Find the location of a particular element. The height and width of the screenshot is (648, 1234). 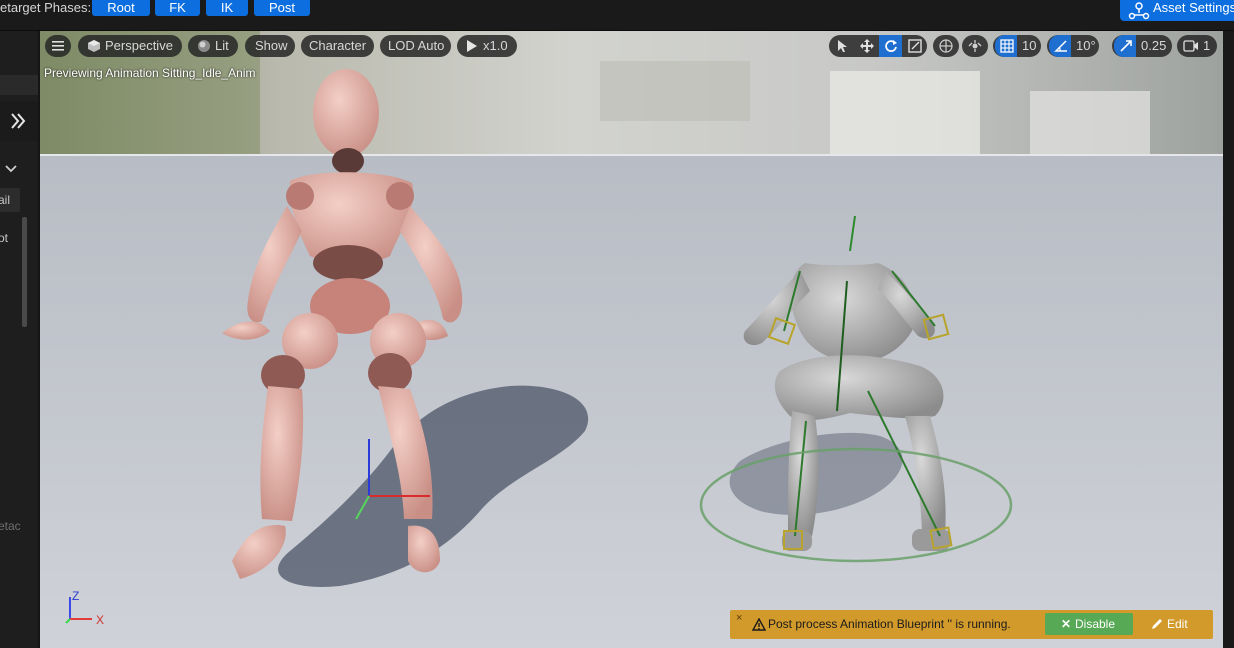

rotate-tool is located at coordinates (890, 46).